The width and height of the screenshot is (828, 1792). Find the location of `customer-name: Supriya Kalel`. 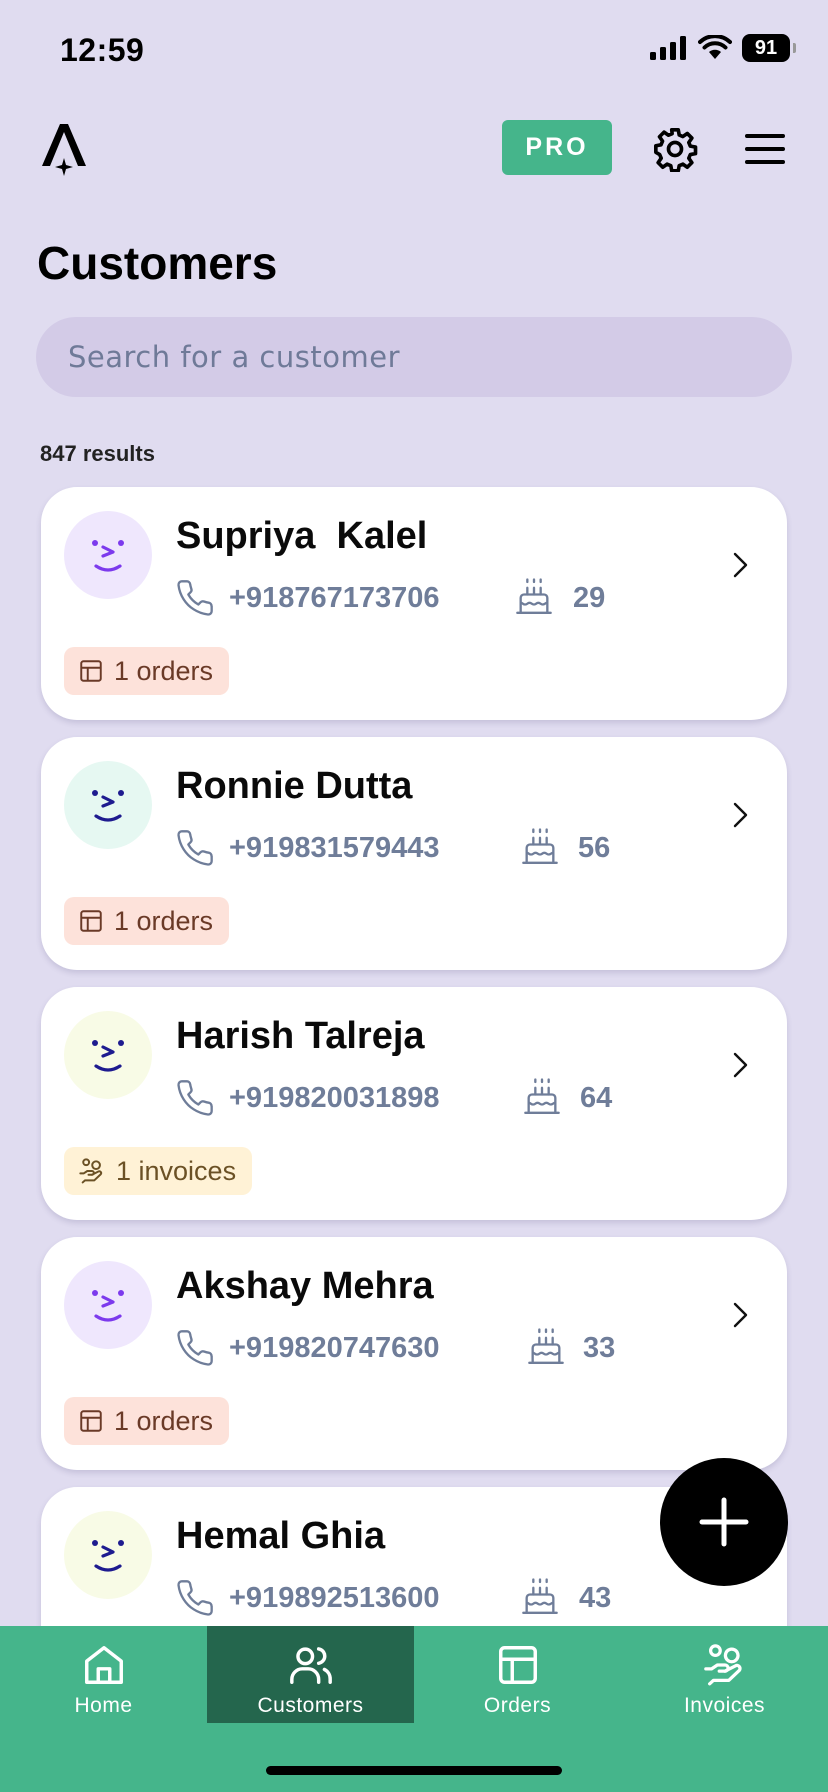

customer-name: Supriya Kalel is located at coordinates (302, 536).